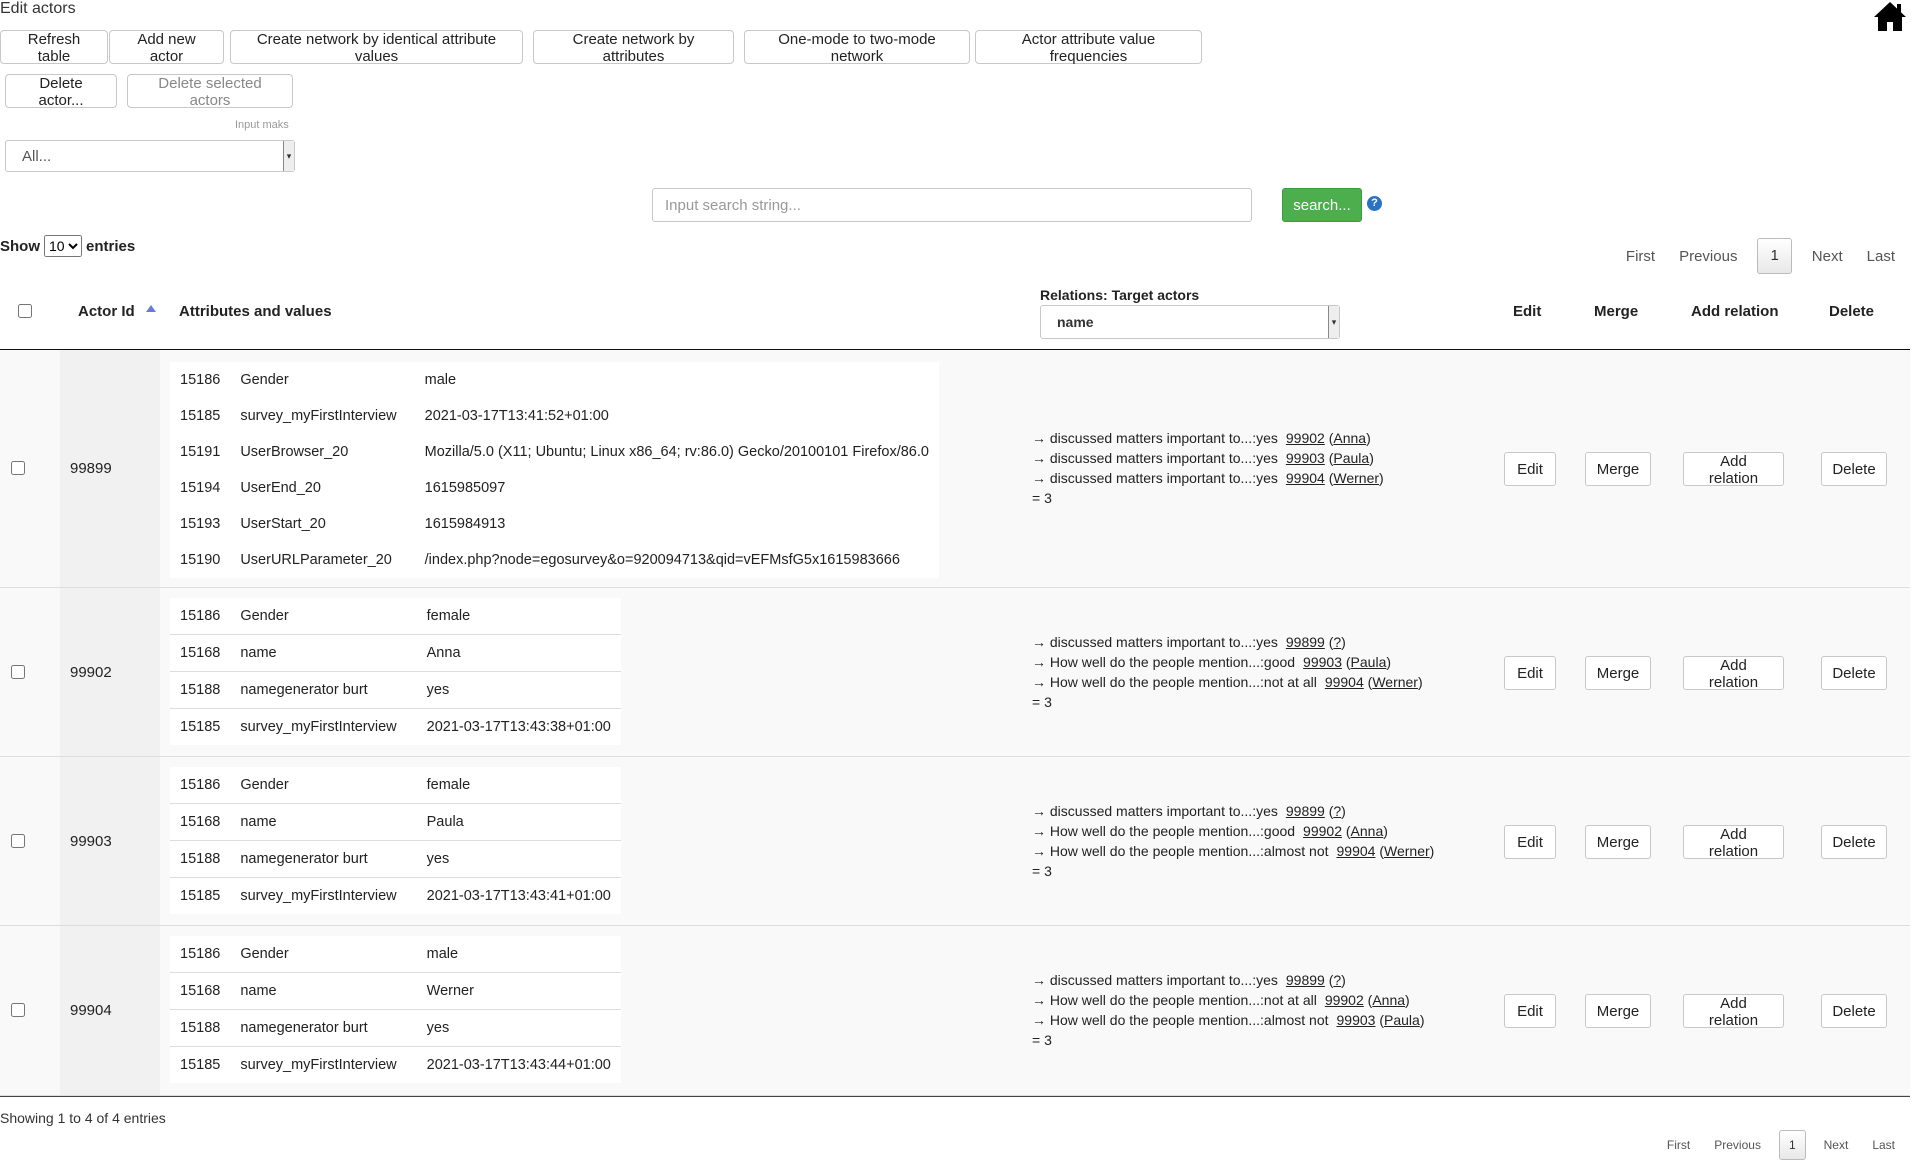 The height and width of the screenshot is (1160, 1915). I want to click on attribute-id: 15191, so click(200, 452).